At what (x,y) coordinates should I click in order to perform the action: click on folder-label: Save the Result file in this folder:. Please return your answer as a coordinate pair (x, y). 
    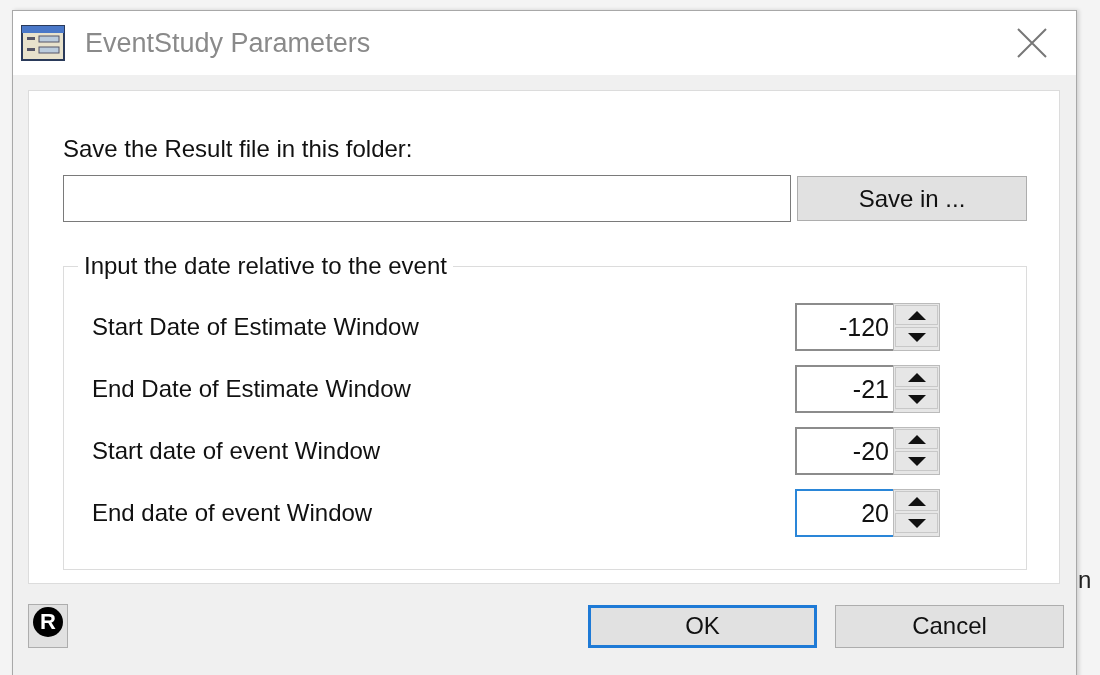
    Looking at the image, I should click on (238, 149).